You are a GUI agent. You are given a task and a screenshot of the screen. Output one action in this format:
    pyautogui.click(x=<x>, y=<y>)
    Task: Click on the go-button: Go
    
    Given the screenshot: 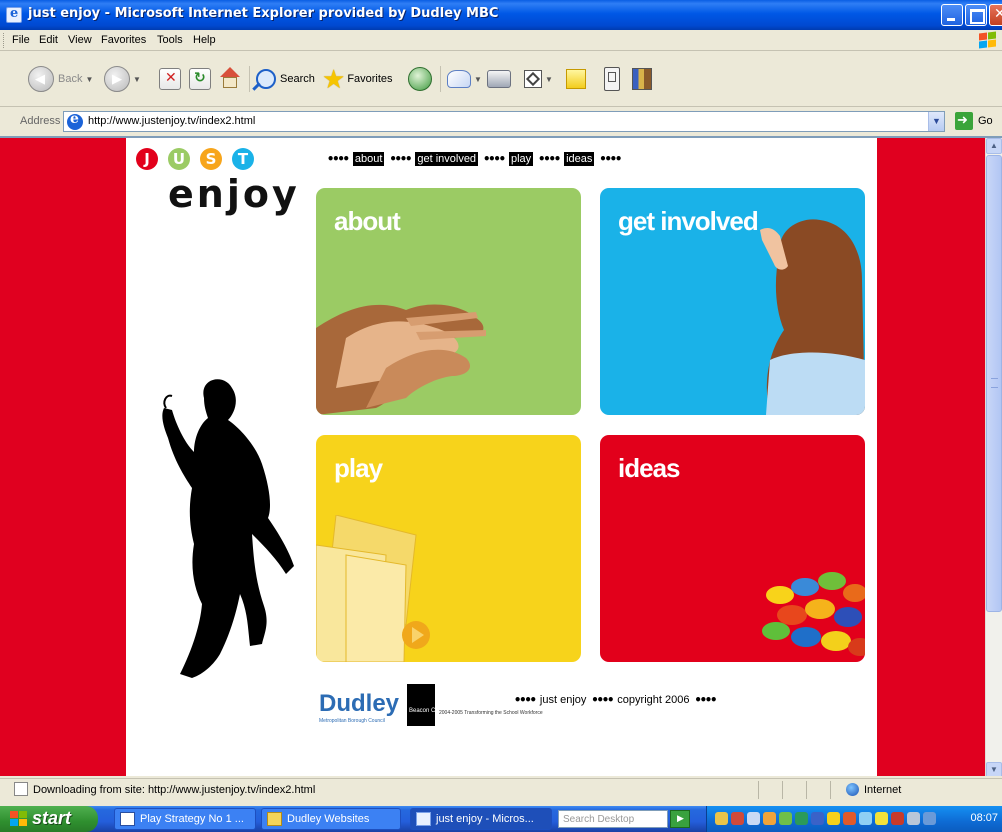 What is the action you would take?
    pyautogui.click(x=985, y=121)
    